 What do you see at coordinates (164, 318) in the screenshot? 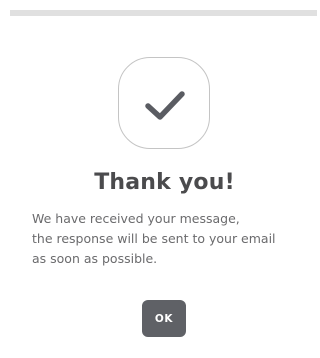
I see `ok-button: OK` at bounding box center [164, 318].